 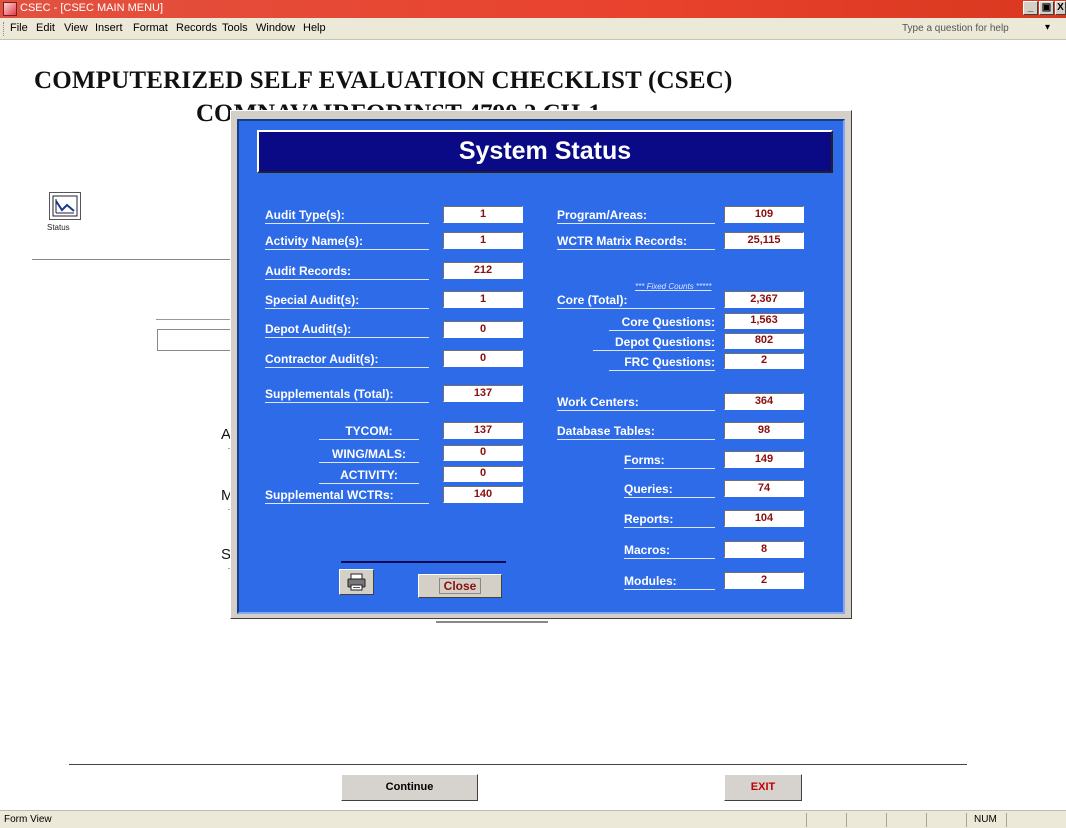 I want to click on database-tables-label: Database Tables:, so click(x=636, y=432).